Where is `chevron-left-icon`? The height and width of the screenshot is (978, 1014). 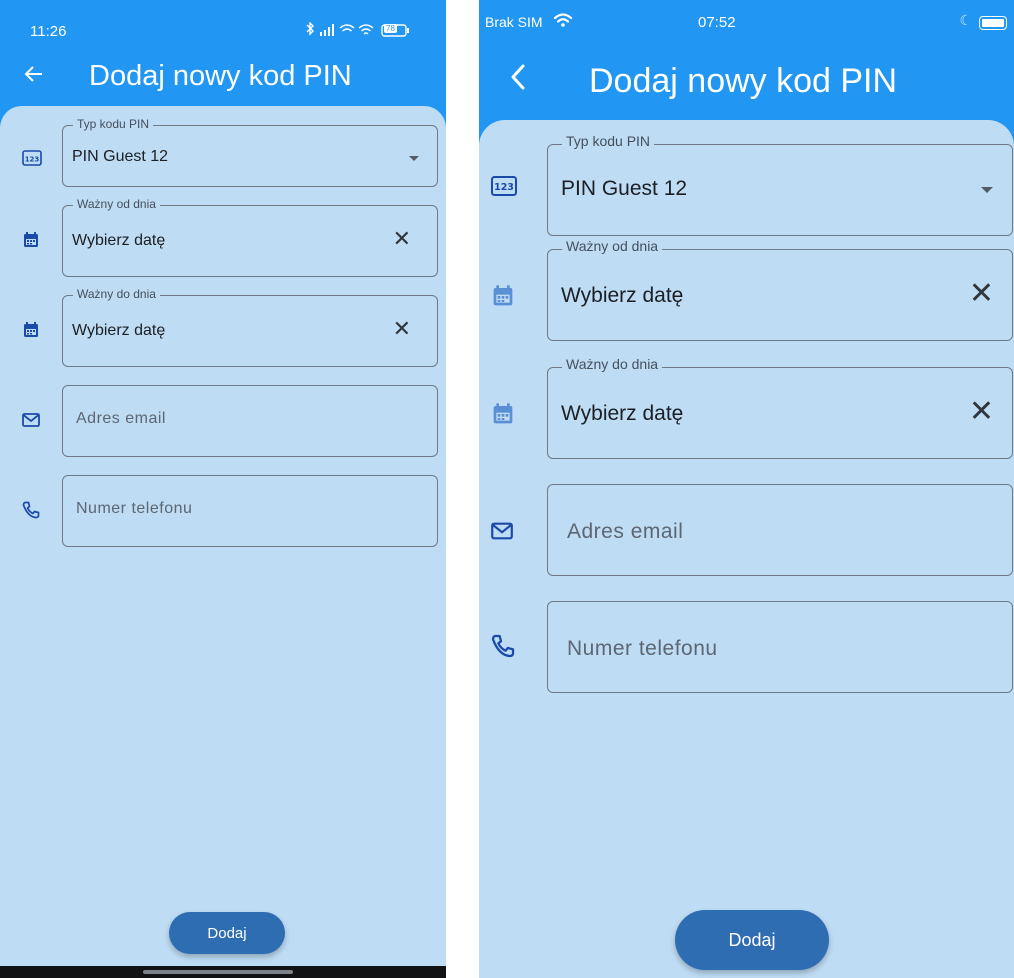 chevron-left-icon is located at coordinates (518, 77).